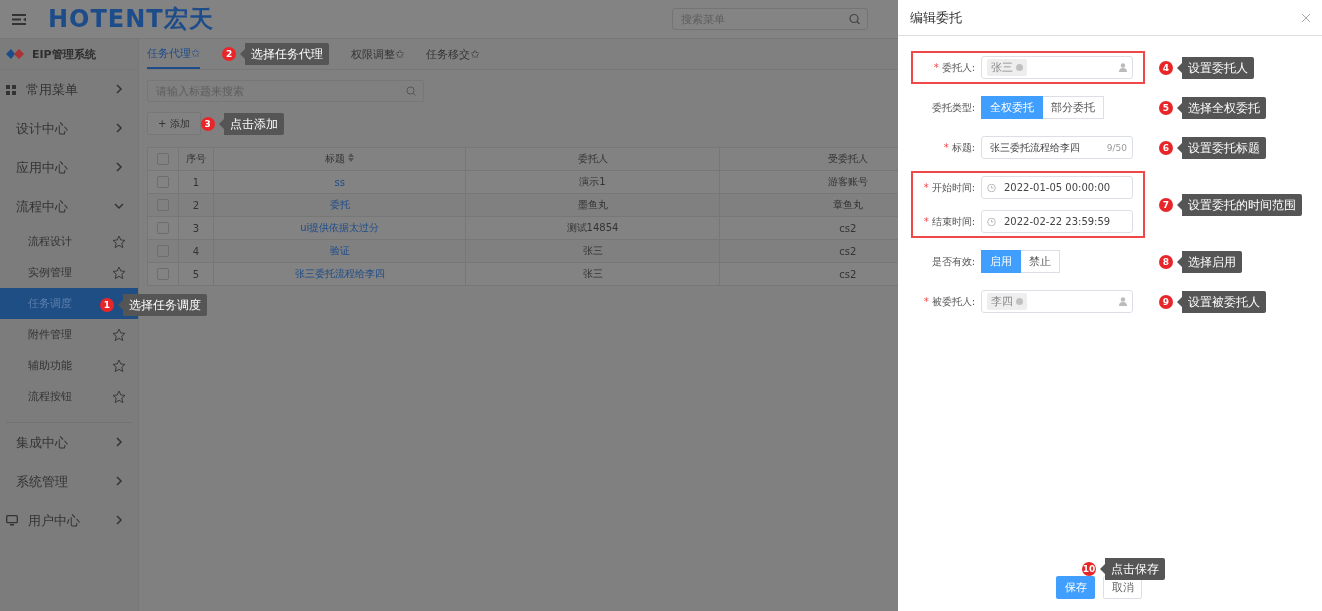  What do you see at coordinates (1166, 204) in the screenshot?
I see `step-badge: 7` at bounding box center [1166, 204].